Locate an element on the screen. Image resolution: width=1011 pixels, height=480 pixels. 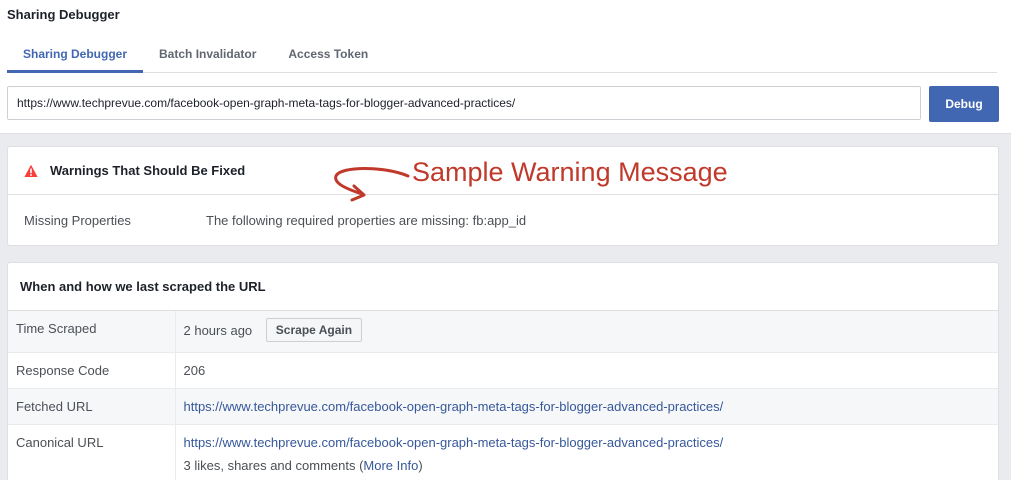
time-scraped-value: 2 hours ago is located at coordinates (218, 330).